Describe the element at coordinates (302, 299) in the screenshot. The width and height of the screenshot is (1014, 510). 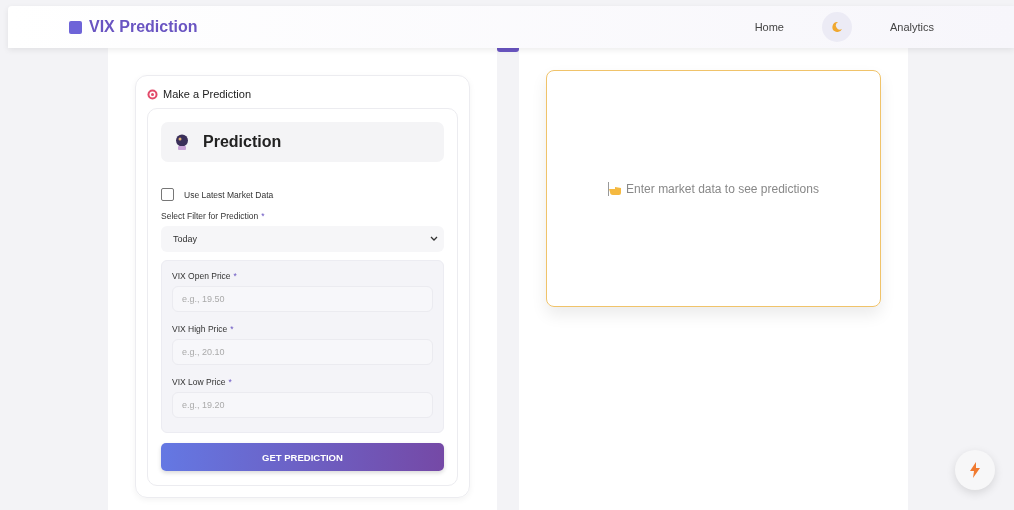
I see `price-input: e.g., 19.50` at that location.